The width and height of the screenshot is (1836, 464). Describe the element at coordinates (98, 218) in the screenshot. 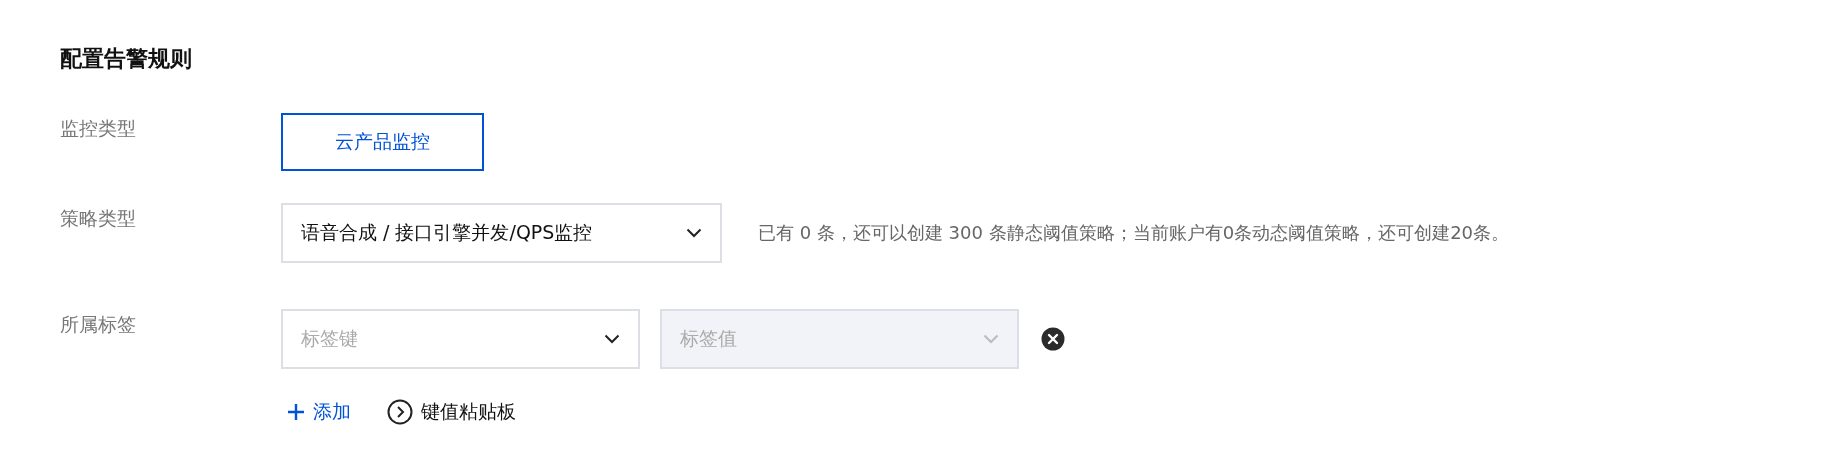

I see `field-label: 策略类型` at that location.